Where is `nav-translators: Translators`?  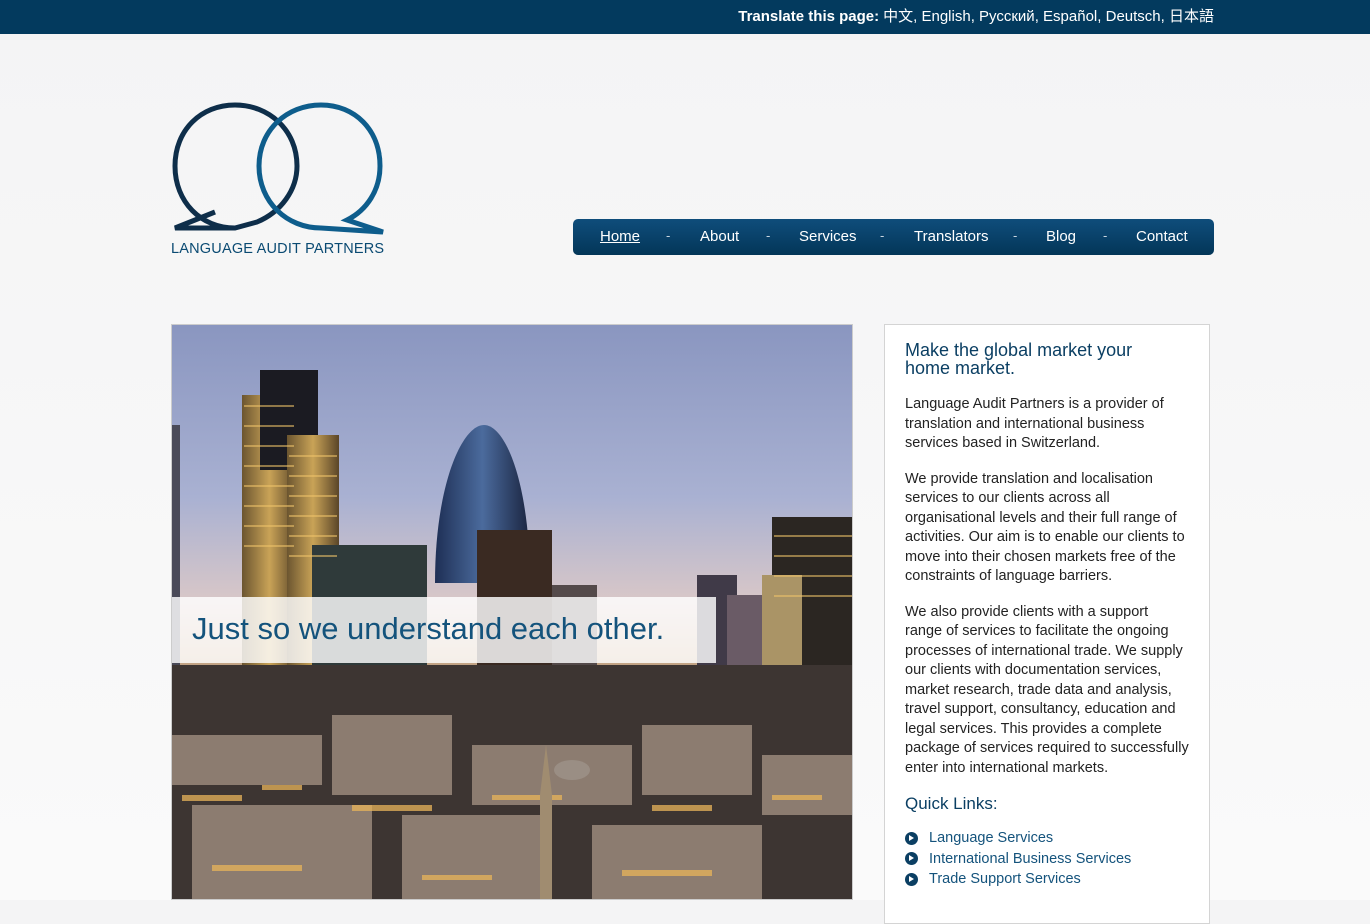 nav-translators: Translators is located at coordinates (951, 236).